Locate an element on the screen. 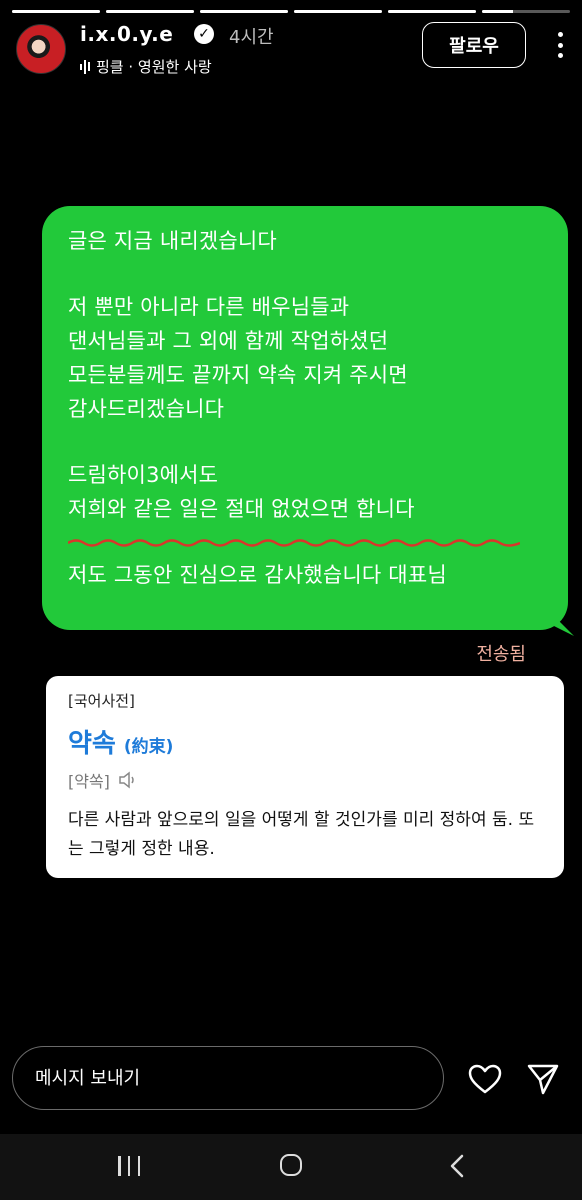  send-icon is located at coordinates (543, 1079).